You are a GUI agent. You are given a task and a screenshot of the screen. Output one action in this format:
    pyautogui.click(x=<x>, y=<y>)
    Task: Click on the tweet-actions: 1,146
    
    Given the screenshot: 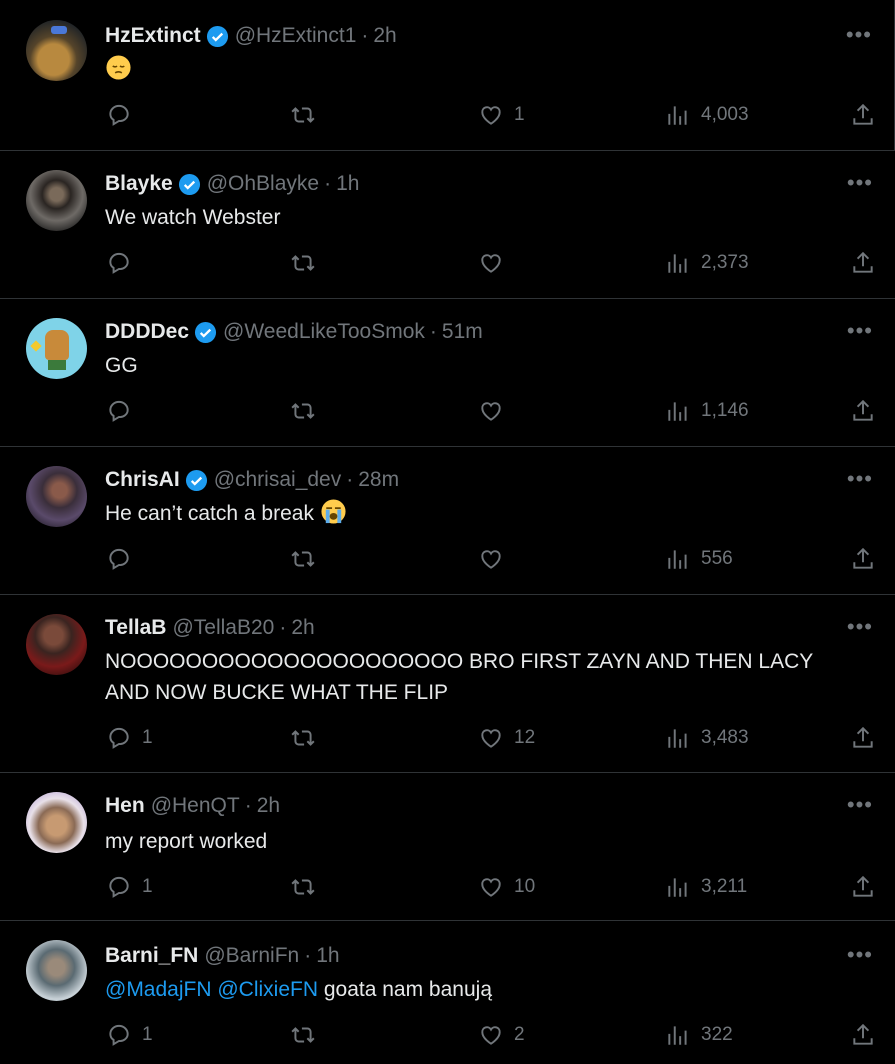 What is the action you would take?
    pyautogui.click(x=447, y=413)
    